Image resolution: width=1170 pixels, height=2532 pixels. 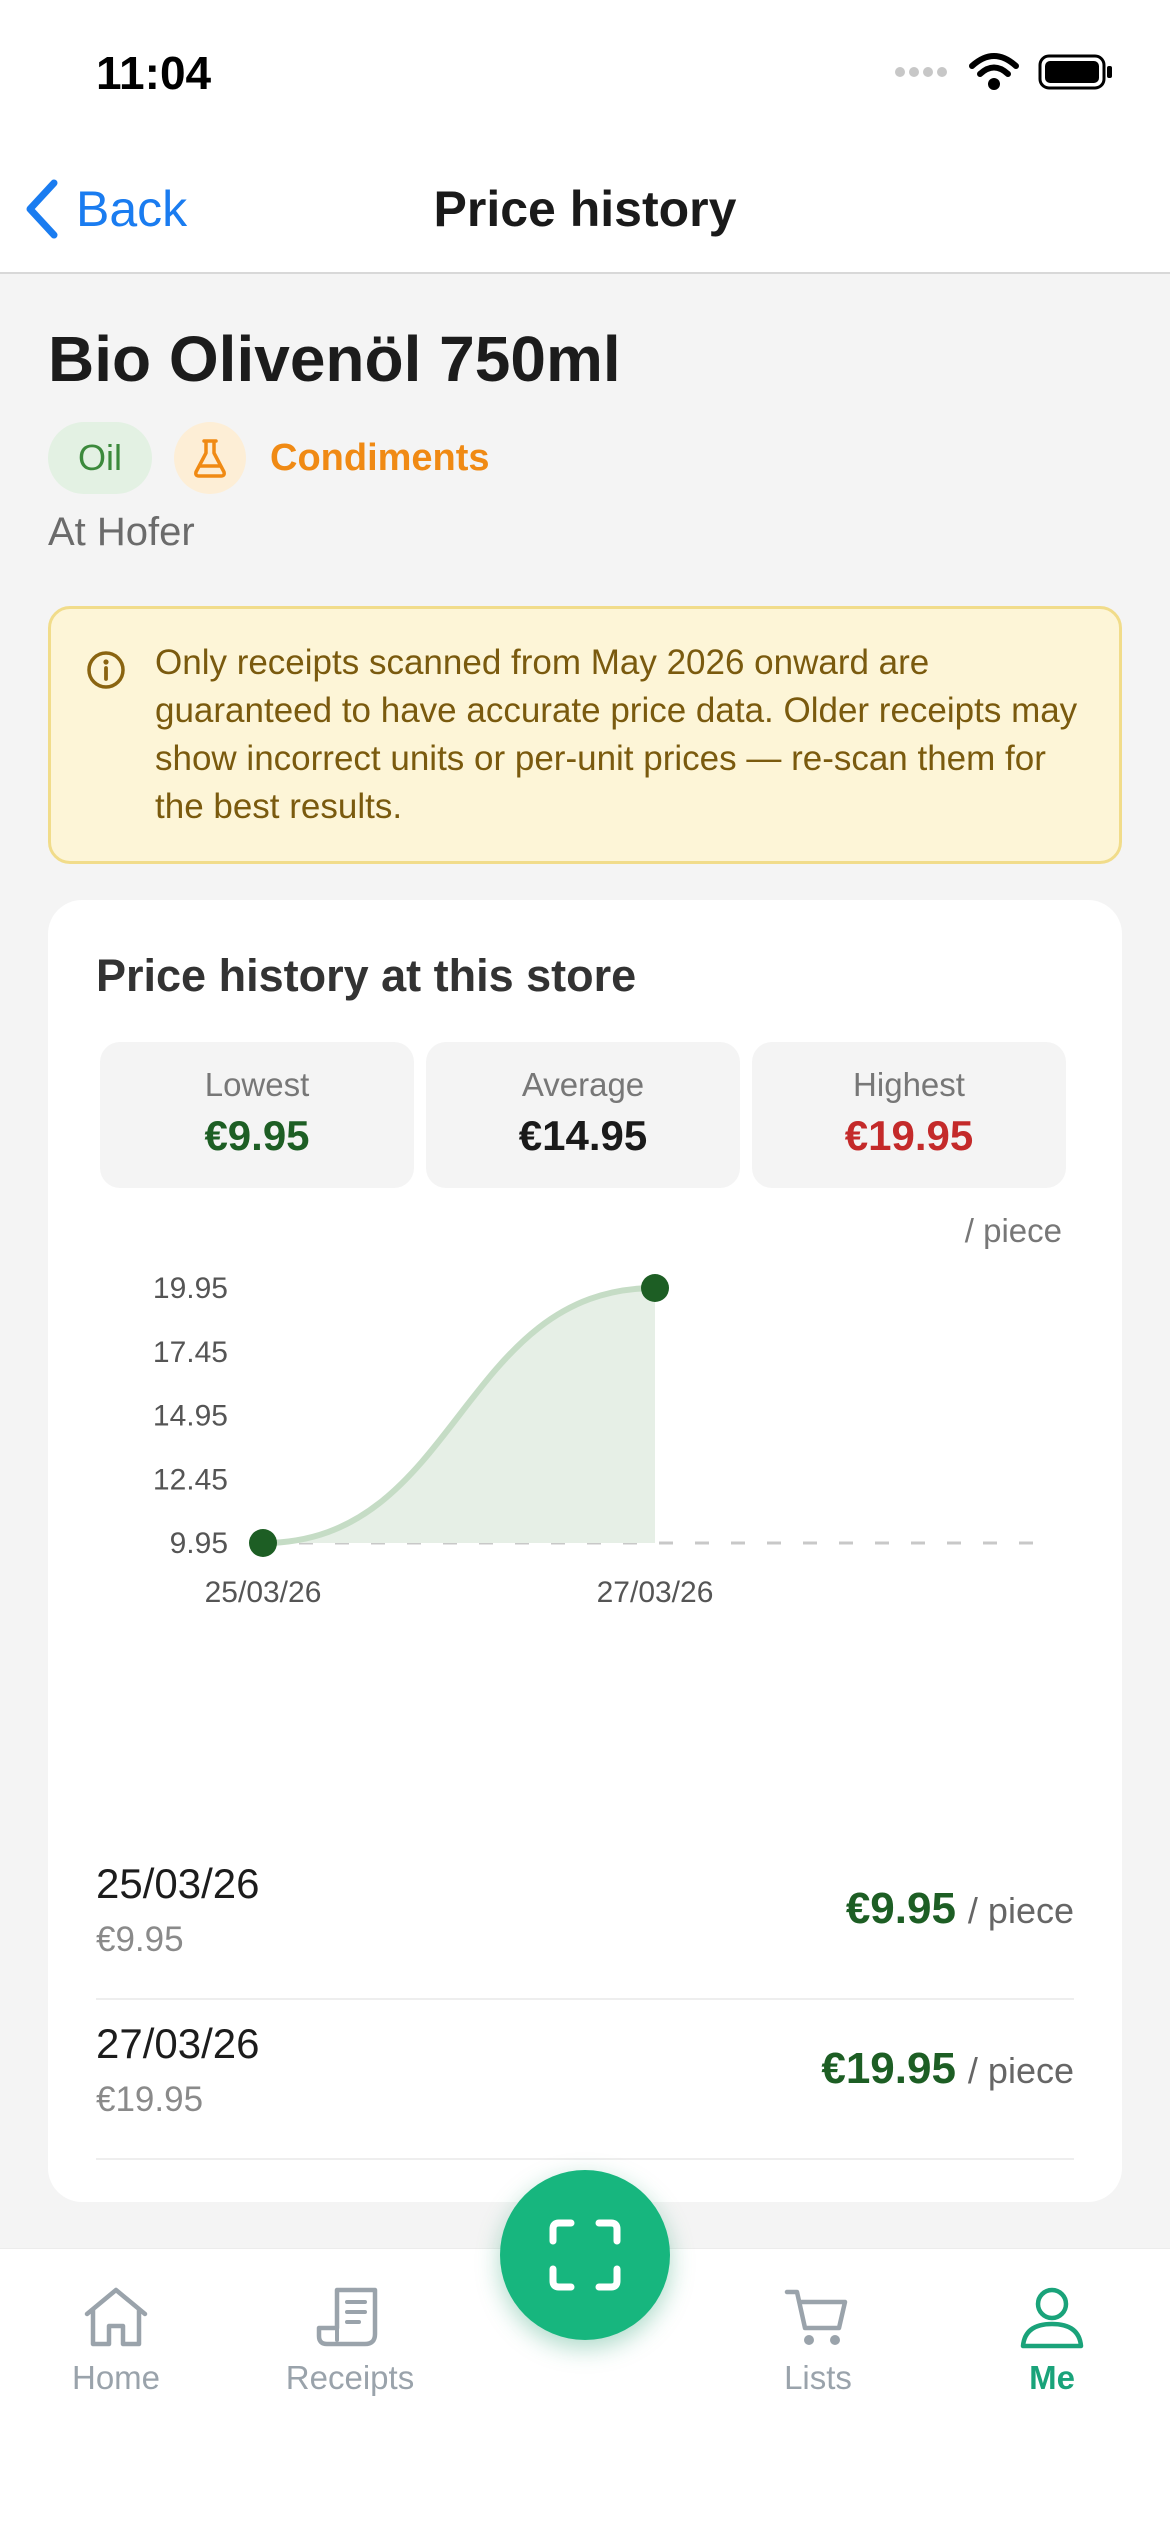 What do you see at coordinates (334, 359) in the screenshot?
I see `product-name: Bio Olivenöl 750ml` at bounding box center [334, 359].